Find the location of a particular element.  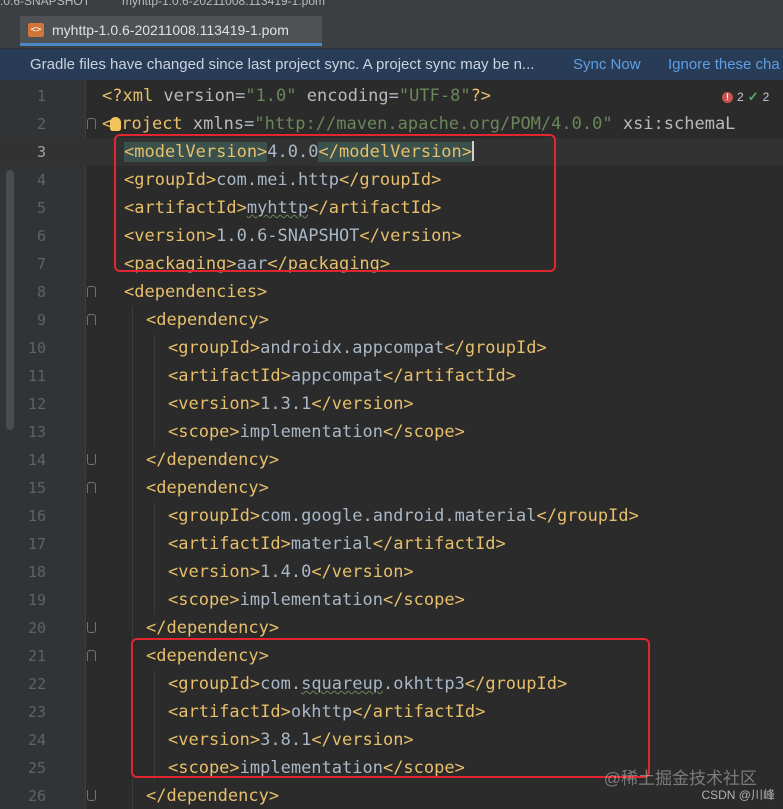

code-line: 18 <version>1.4.0</version> is located at coordinates (391, 572).